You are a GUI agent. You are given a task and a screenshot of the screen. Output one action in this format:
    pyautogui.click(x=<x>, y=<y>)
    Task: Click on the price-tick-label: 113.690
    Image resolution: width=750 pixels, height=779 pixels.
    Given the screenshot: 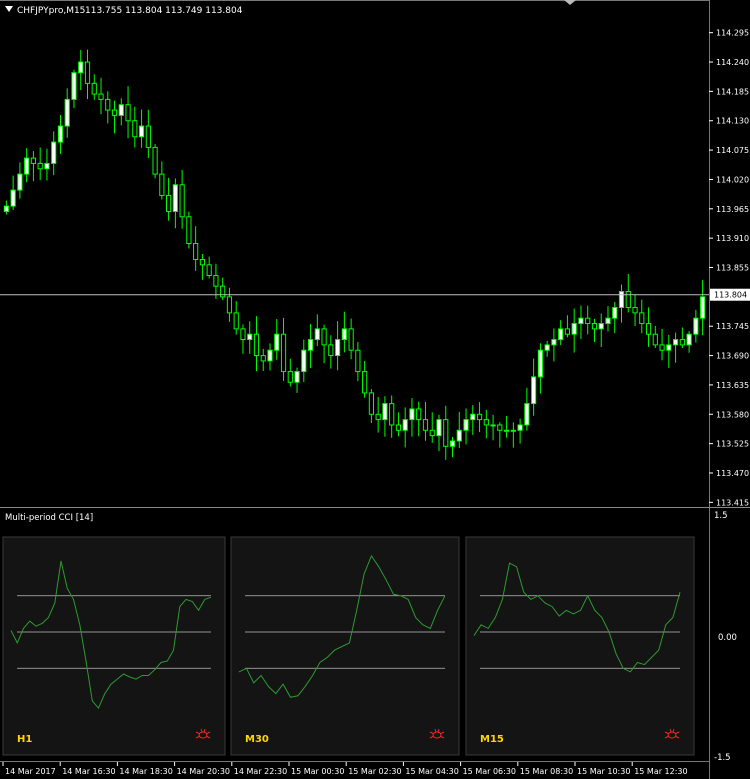 What is the action you would take?
    pyautogui.click(x=732, y=356)
    